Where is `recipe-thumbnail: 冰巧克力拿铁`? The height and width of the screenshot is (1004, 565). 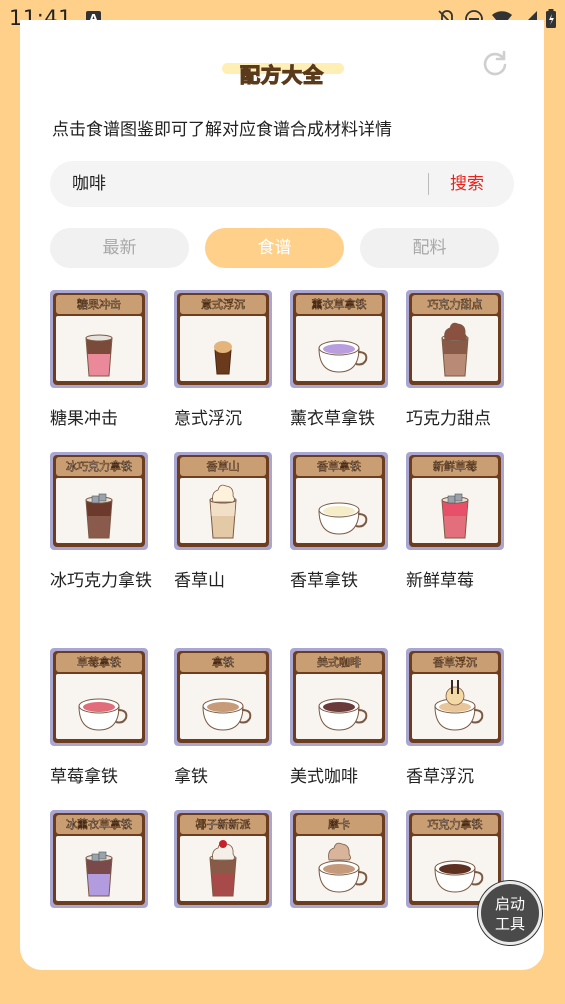
recipe-thumbnail: 冰巧克力拿铁 is located at coordinates (99, 501).